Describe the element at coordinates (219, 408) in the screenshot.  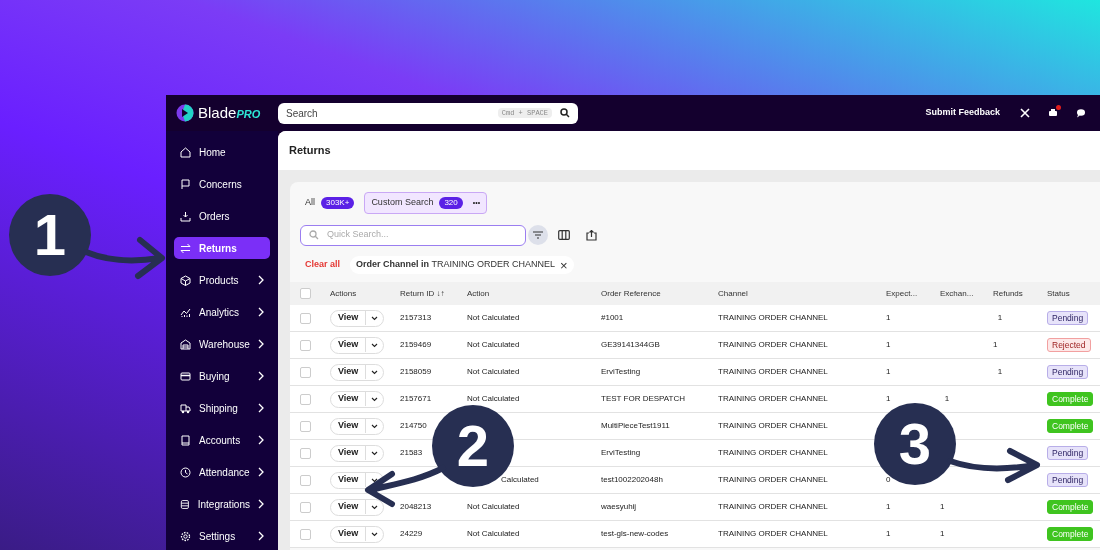
I see `sidebar-label: Shipping` at that location.